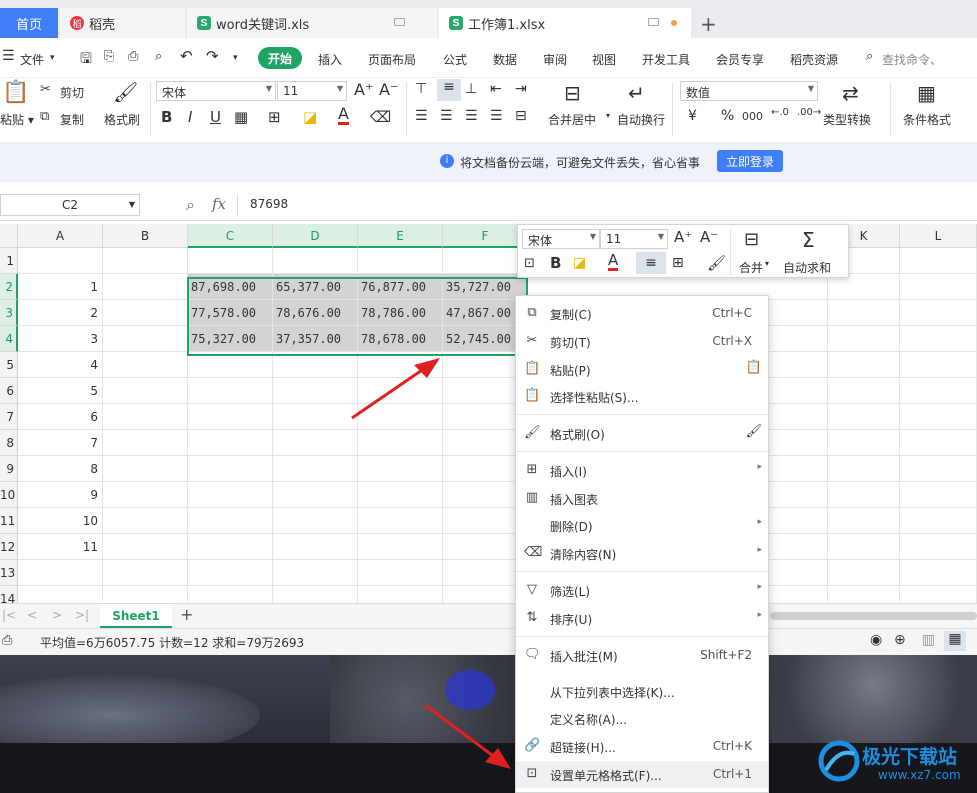  I want to click on context-menu-item: 🔗 超链接(H)... Ctrl+K, so click(642, 746).